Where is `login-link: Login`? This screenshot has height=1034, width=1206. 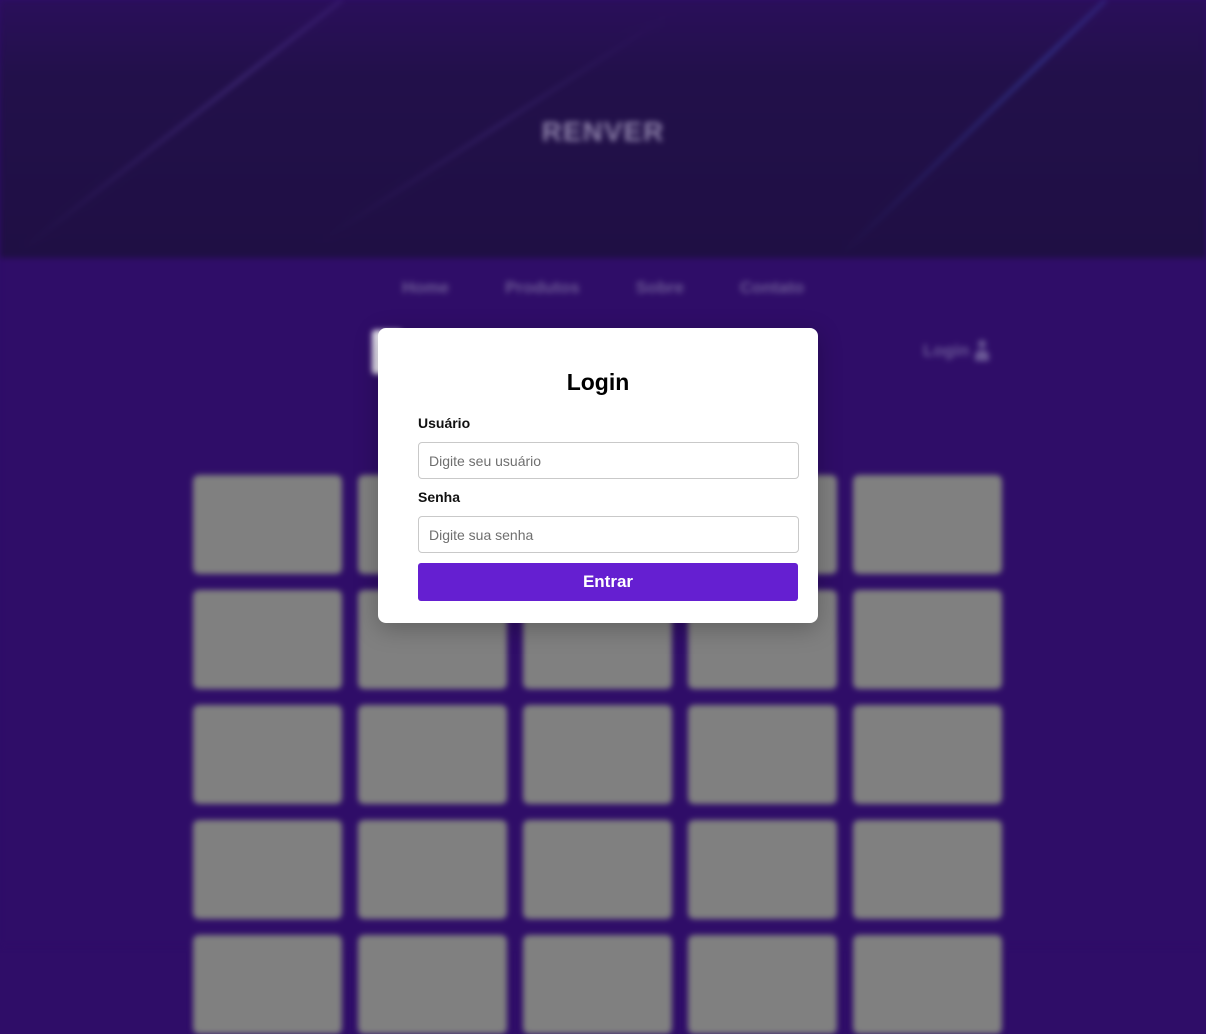
login-link: Login is located at coordinates (956, 351).